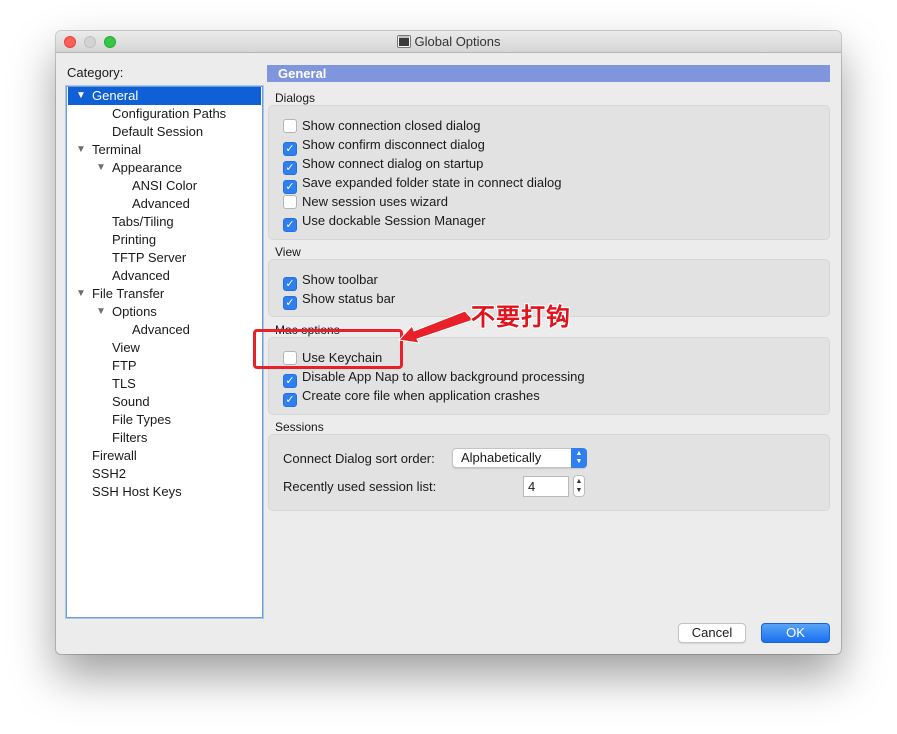 This screenshot has height=734, width=897. I want to click on tree-item-label: SSH Host Keys, so click(137, 491).